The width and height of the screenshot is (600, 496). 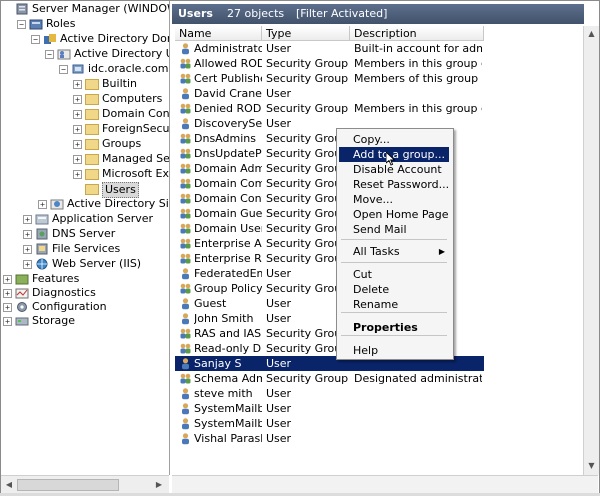 What do you see at coordinates (84, 233) in the screenshot?
I see `tree-node-label: DNS Server` at bounding box center [84, 233].